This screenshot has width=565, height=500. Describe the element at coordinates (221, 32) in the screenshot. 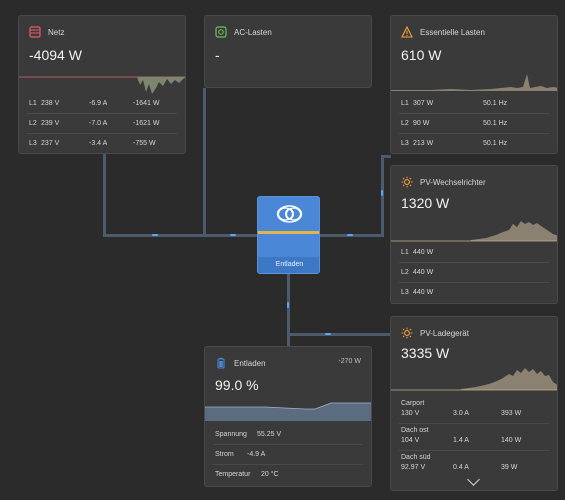

I see `ac-load-icon` at that location.